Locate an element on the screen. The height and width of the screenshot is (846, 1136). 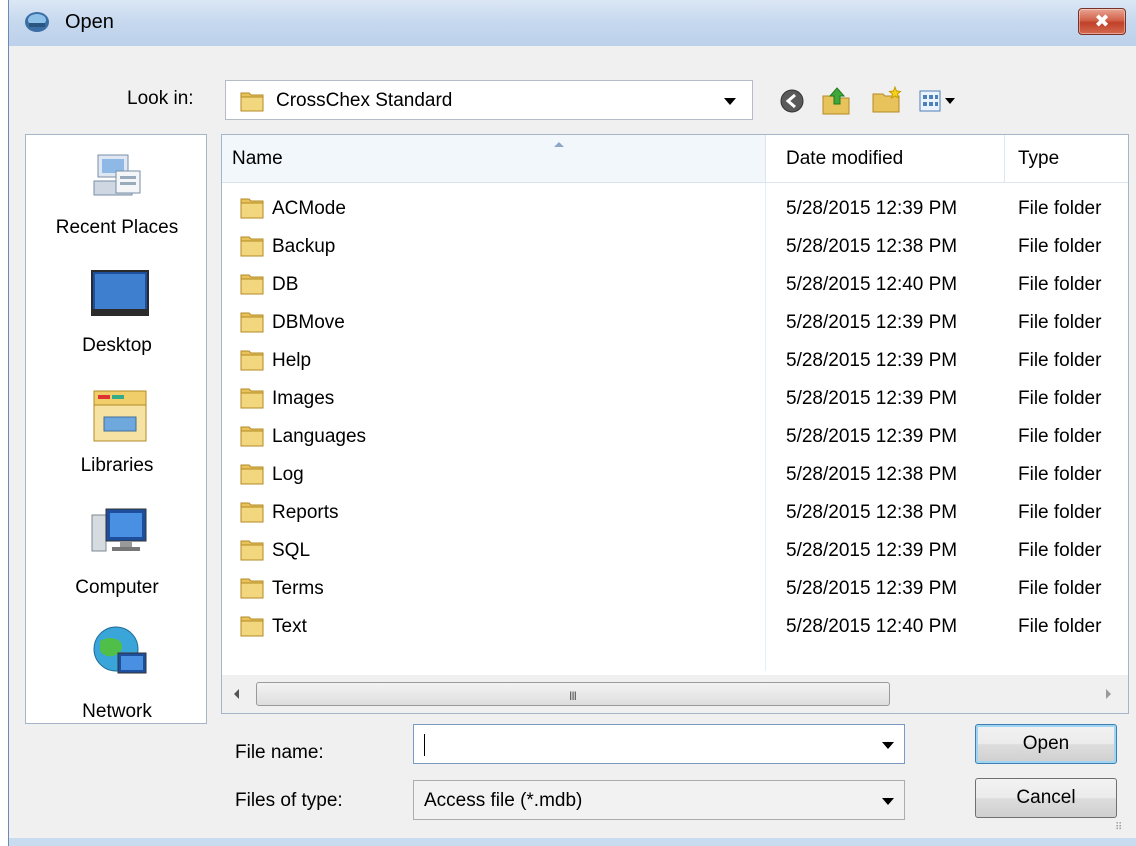
text-caret is located at coordinates (424, 745).